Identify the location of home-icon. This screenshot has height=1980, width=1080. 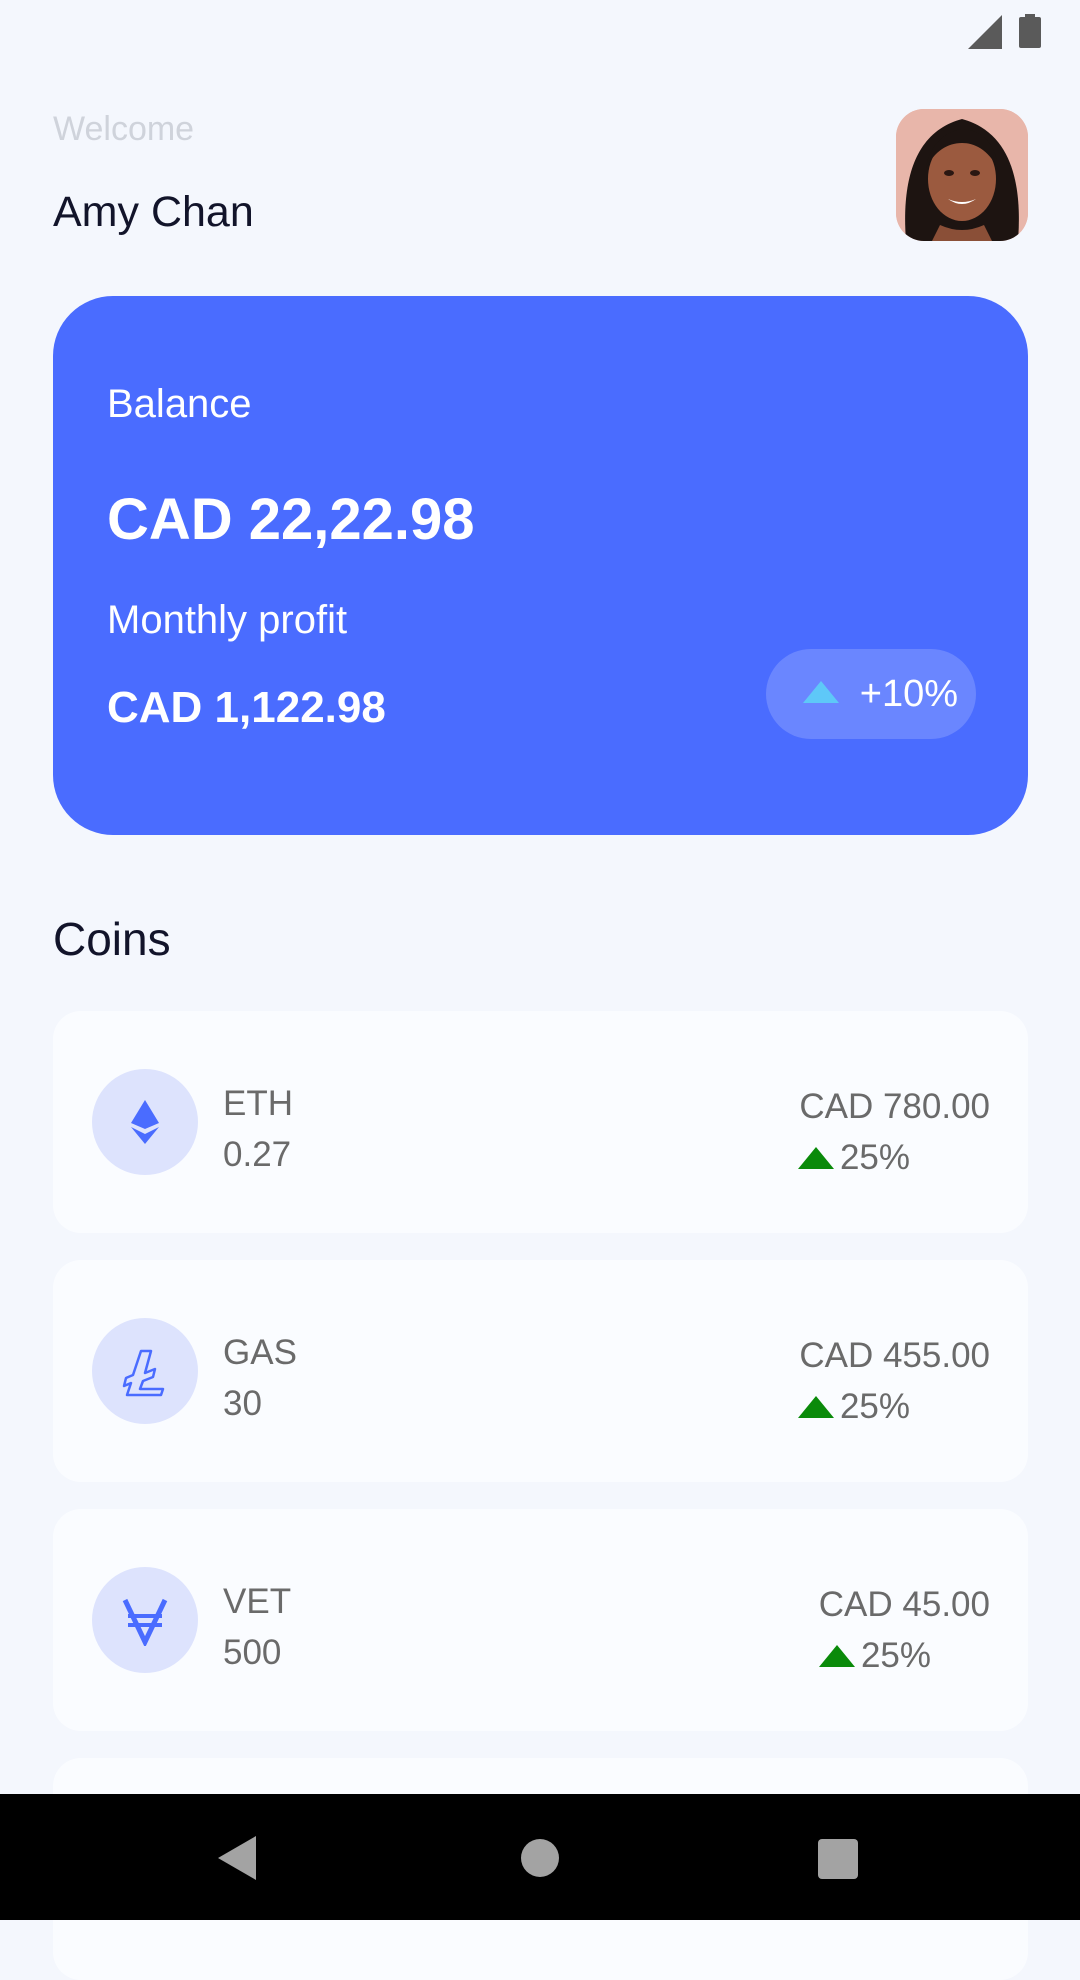
(540, 1858).